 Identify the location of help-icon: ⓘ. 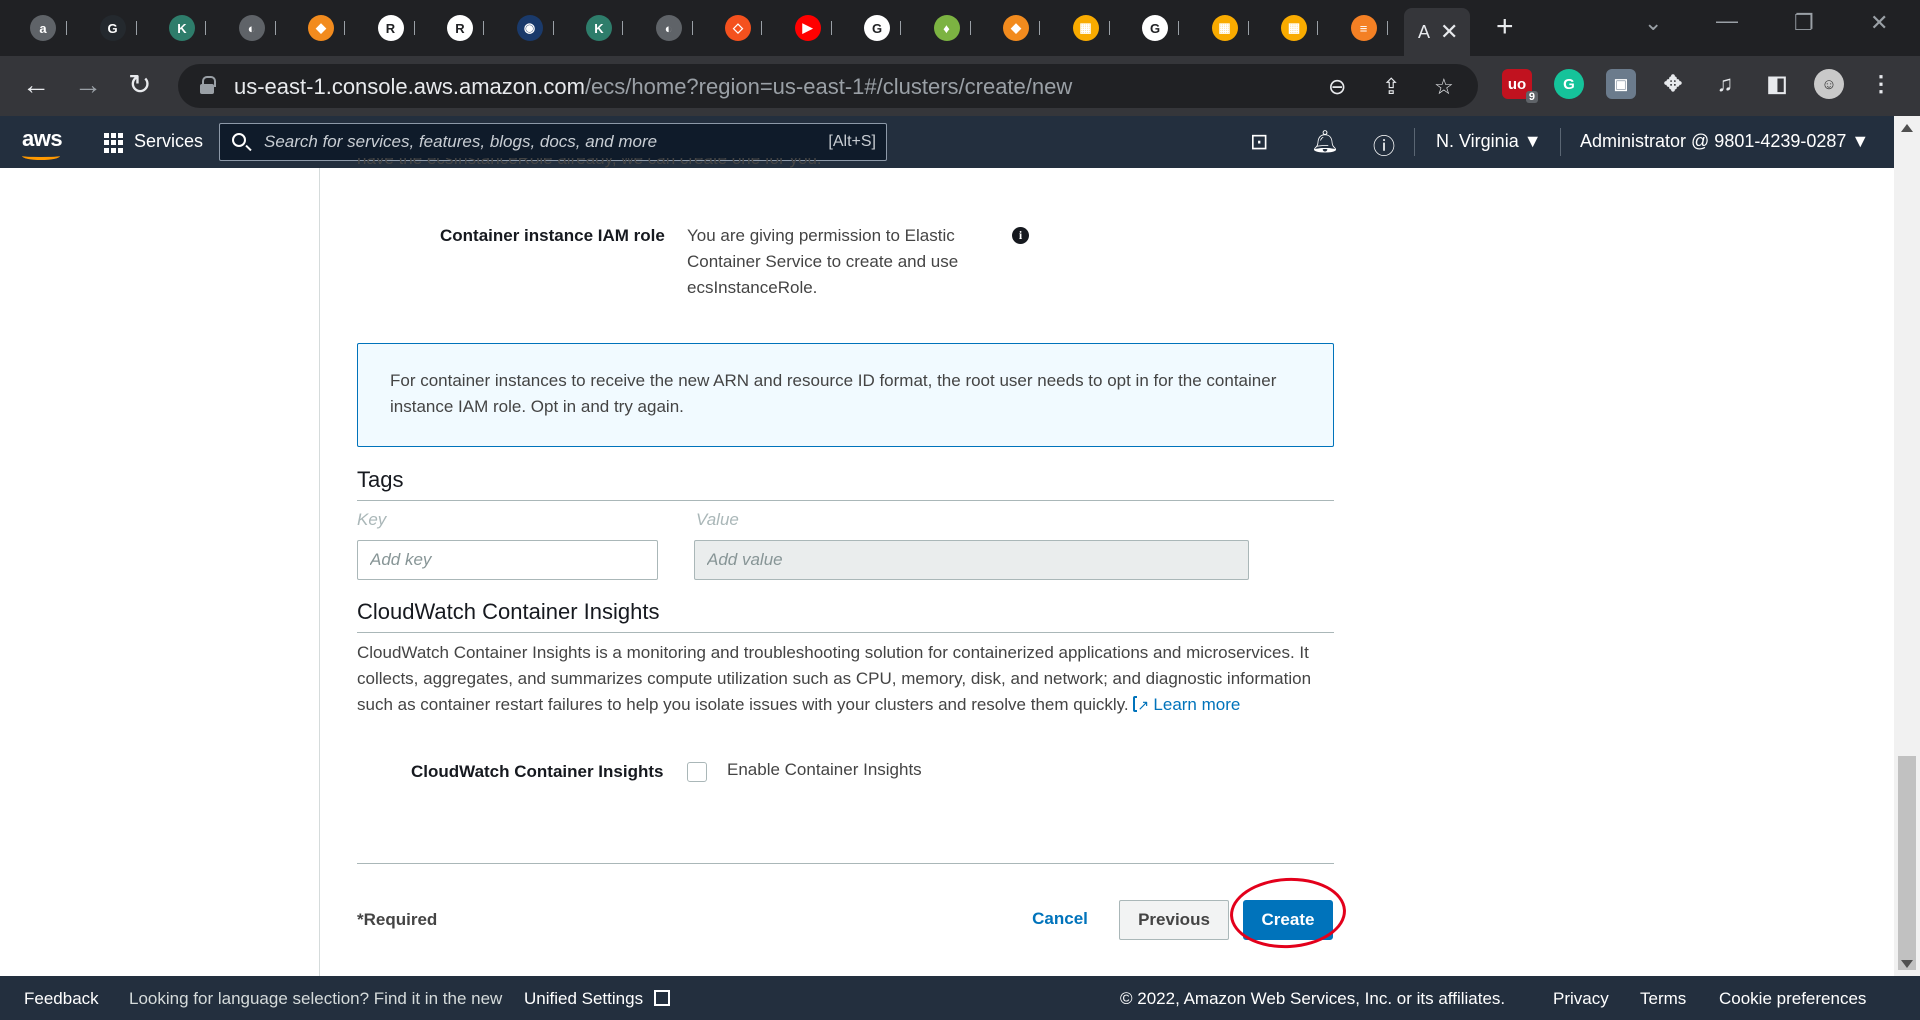
(1384, 145).